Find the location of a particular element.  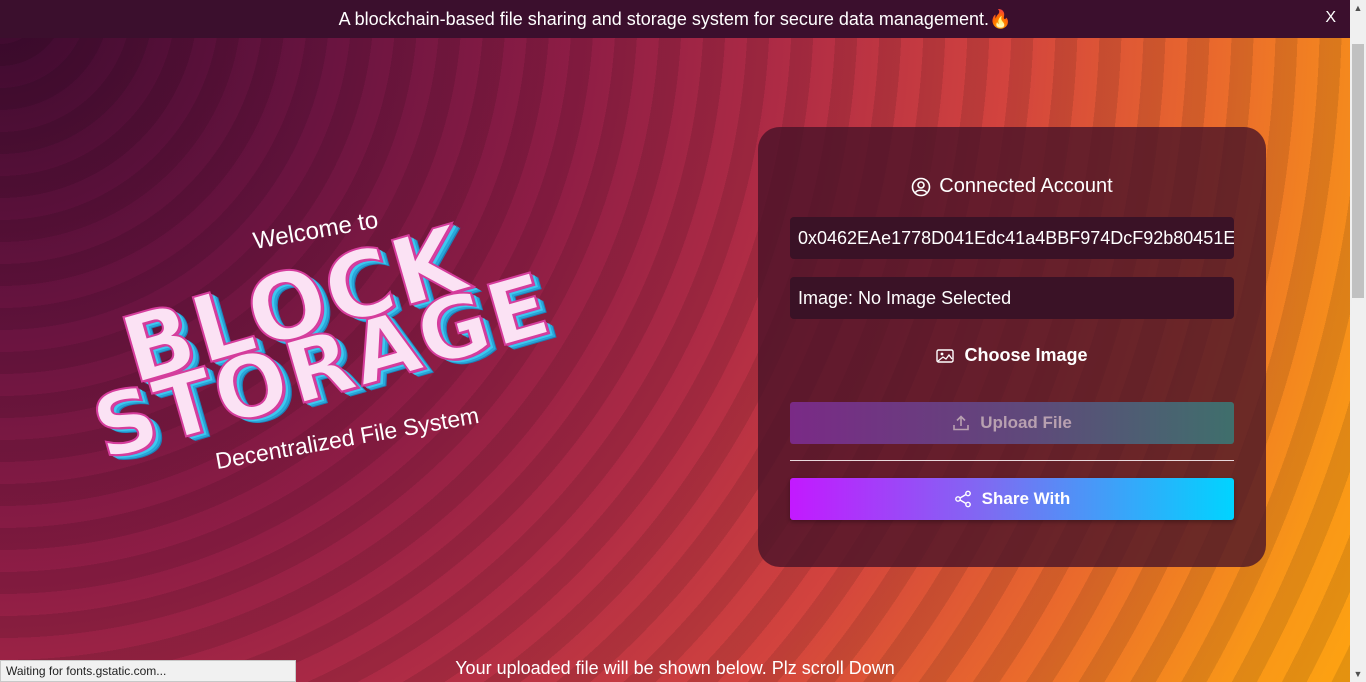

banner-close-button: X is located at coordinates (1330, 18).